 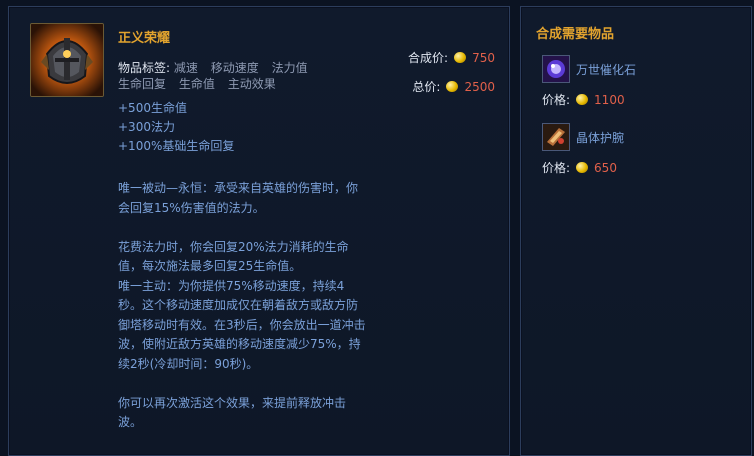 I want to click on catalyst-icon, so click(x=556, y=69).